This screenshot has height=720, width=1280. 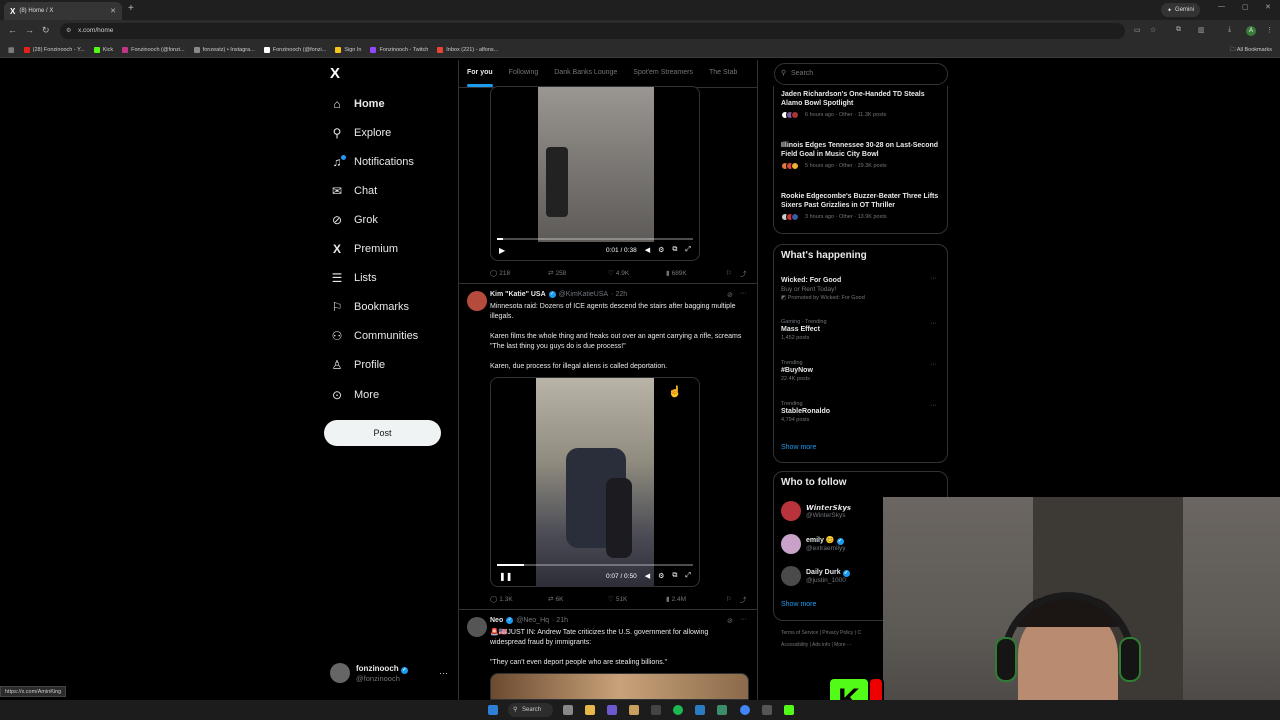 What do you see at coordinates (46, 30) in the screenshot?
I see `reload-icon: ↻` at bounding box center [46, 30].